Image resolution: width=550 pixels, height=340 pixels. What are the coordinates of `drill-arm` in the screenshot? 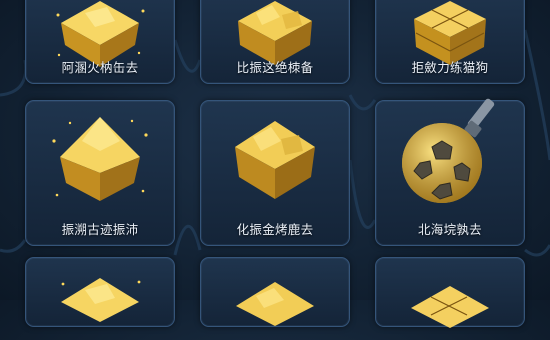 It's located at (479, 118).